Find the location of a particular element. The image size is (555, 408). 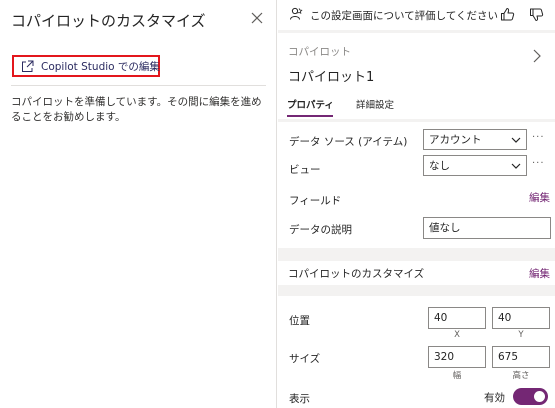

visible-toggle-state: 有効 is located at coordinates (494, 398).